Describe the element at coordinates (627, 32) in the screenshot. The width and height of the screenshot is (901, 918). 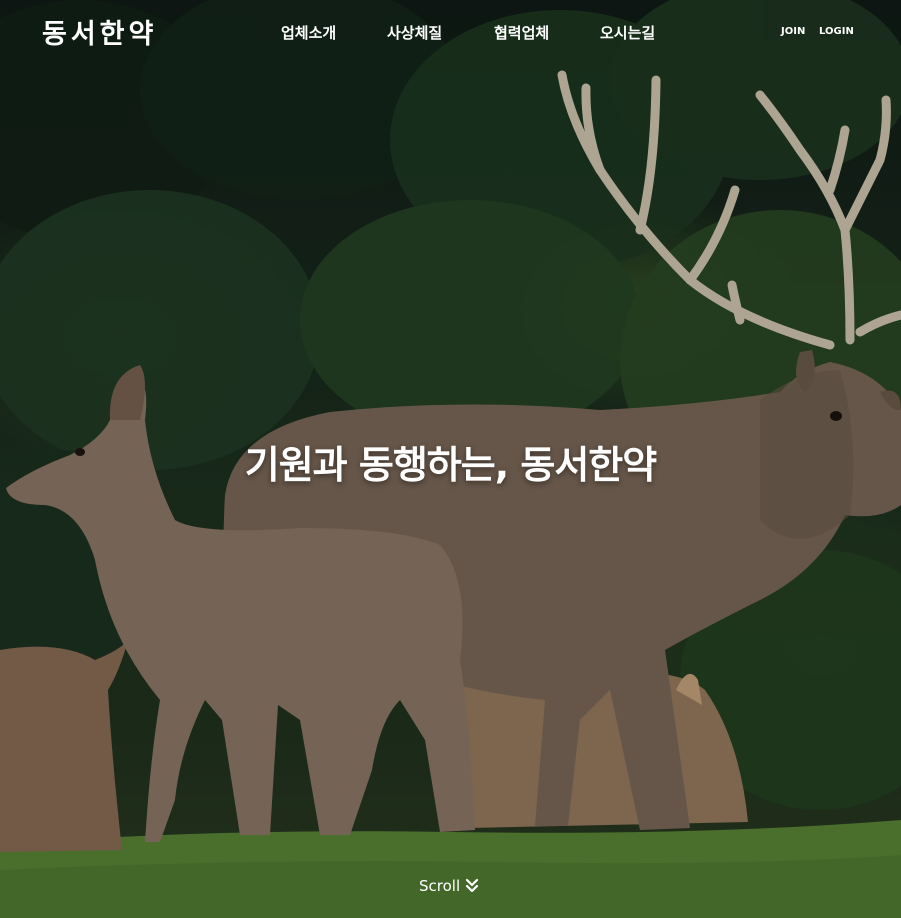
I see `menu-item-directions: 오시는길` at that location.